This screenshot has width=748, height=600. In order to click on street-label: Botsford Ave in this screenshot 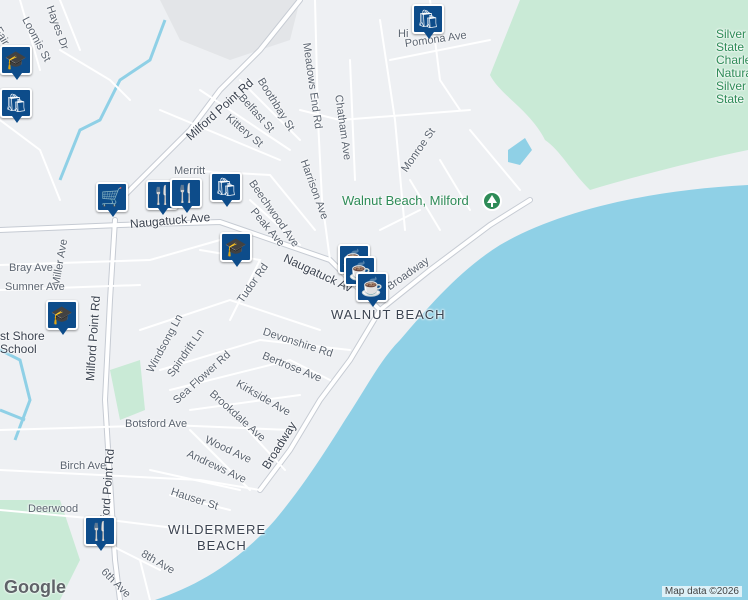, I will do `click(156, 424)`.